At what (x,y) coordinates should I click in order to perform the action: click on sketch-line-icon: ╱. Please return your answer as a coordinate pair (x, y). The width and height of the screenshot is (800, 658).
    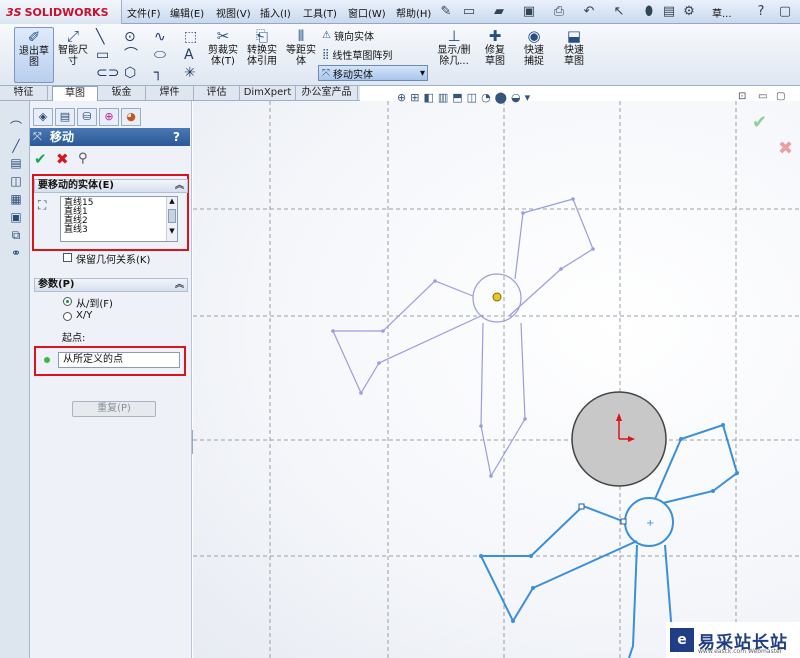
    Looking at the image, I should click on (16, 146).